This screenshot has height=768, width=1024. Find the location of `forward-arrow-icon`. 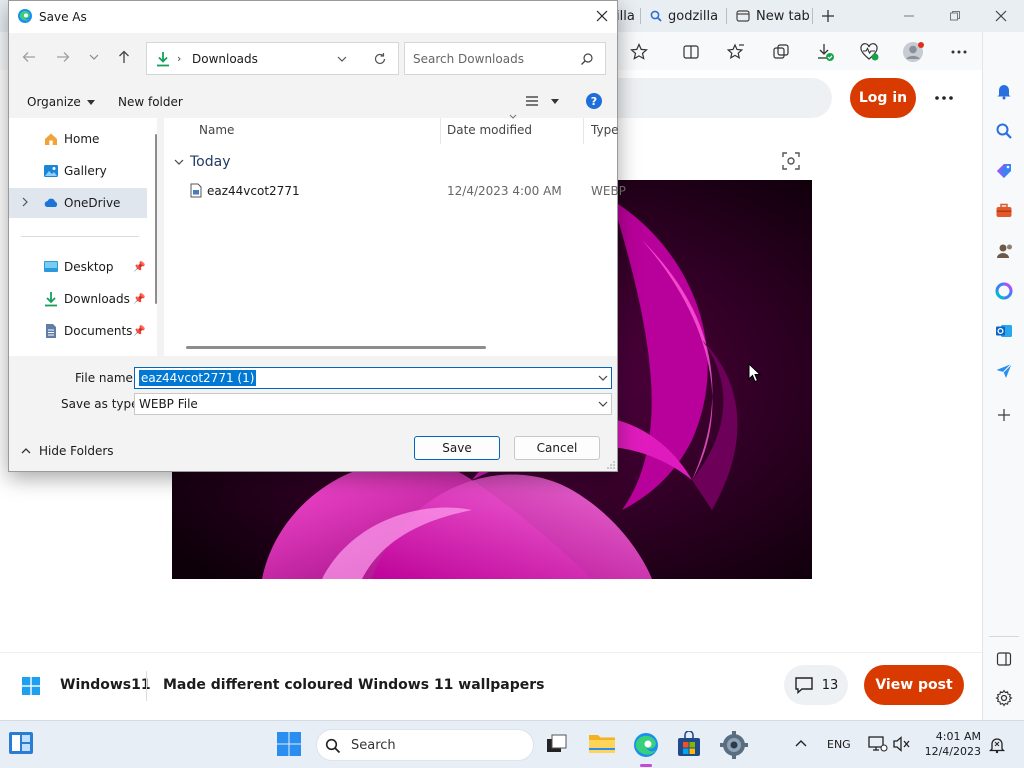

forward-arrow-icon is located at coordinates (64, 58).